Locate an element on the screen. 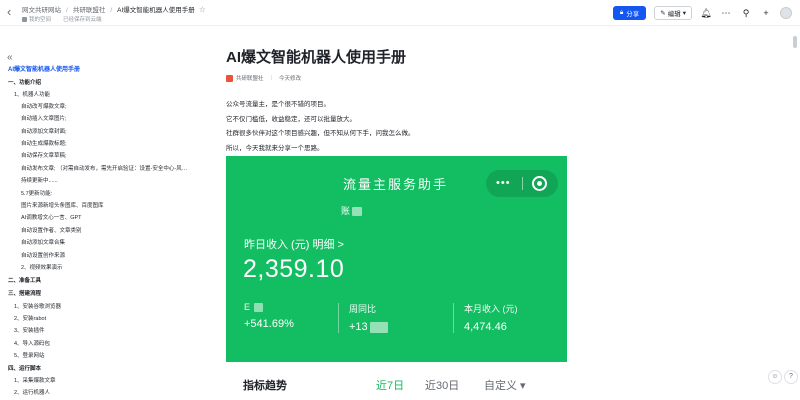  toc-item: 自动保存文章草稿; is located at coordinates (44, 156).